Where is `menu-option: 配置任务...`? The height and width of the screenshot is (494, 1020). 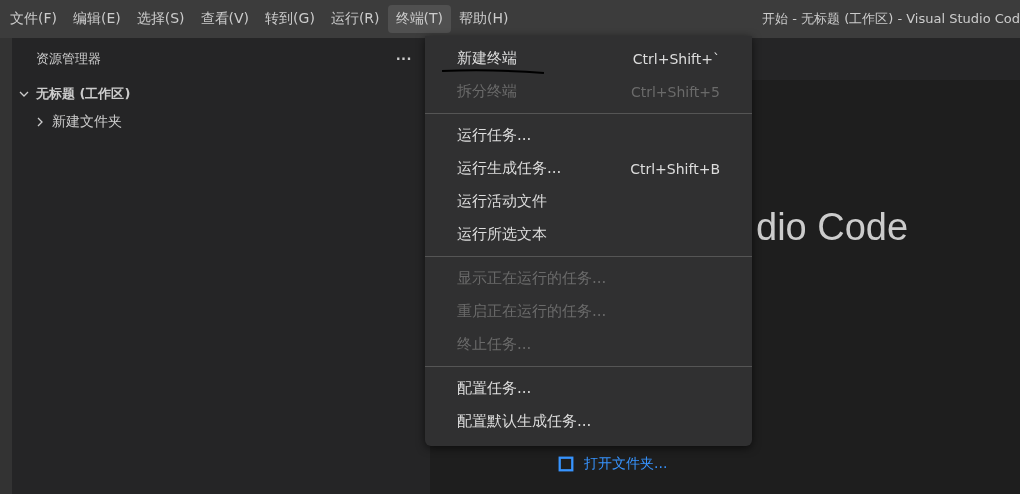
menu-option: 配置任务... is located at coordinates (588, 388).